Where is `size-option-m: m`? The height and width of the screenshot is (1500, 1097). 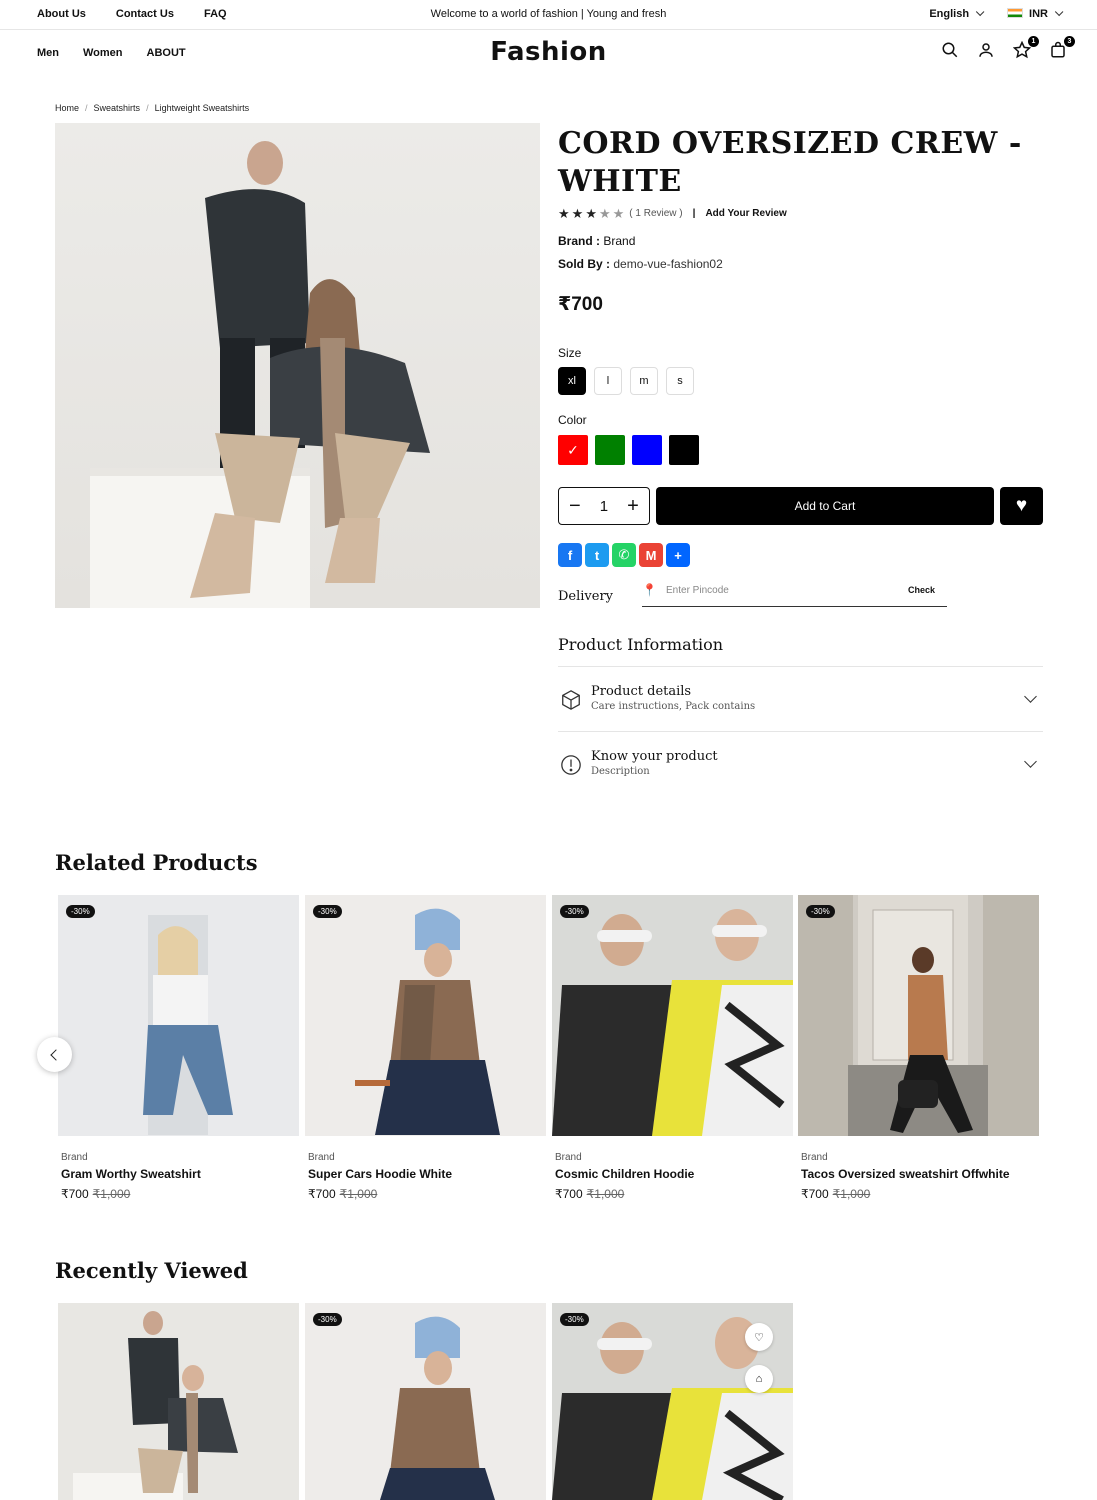
size-option-m: m is located at coordinates (644, 381).